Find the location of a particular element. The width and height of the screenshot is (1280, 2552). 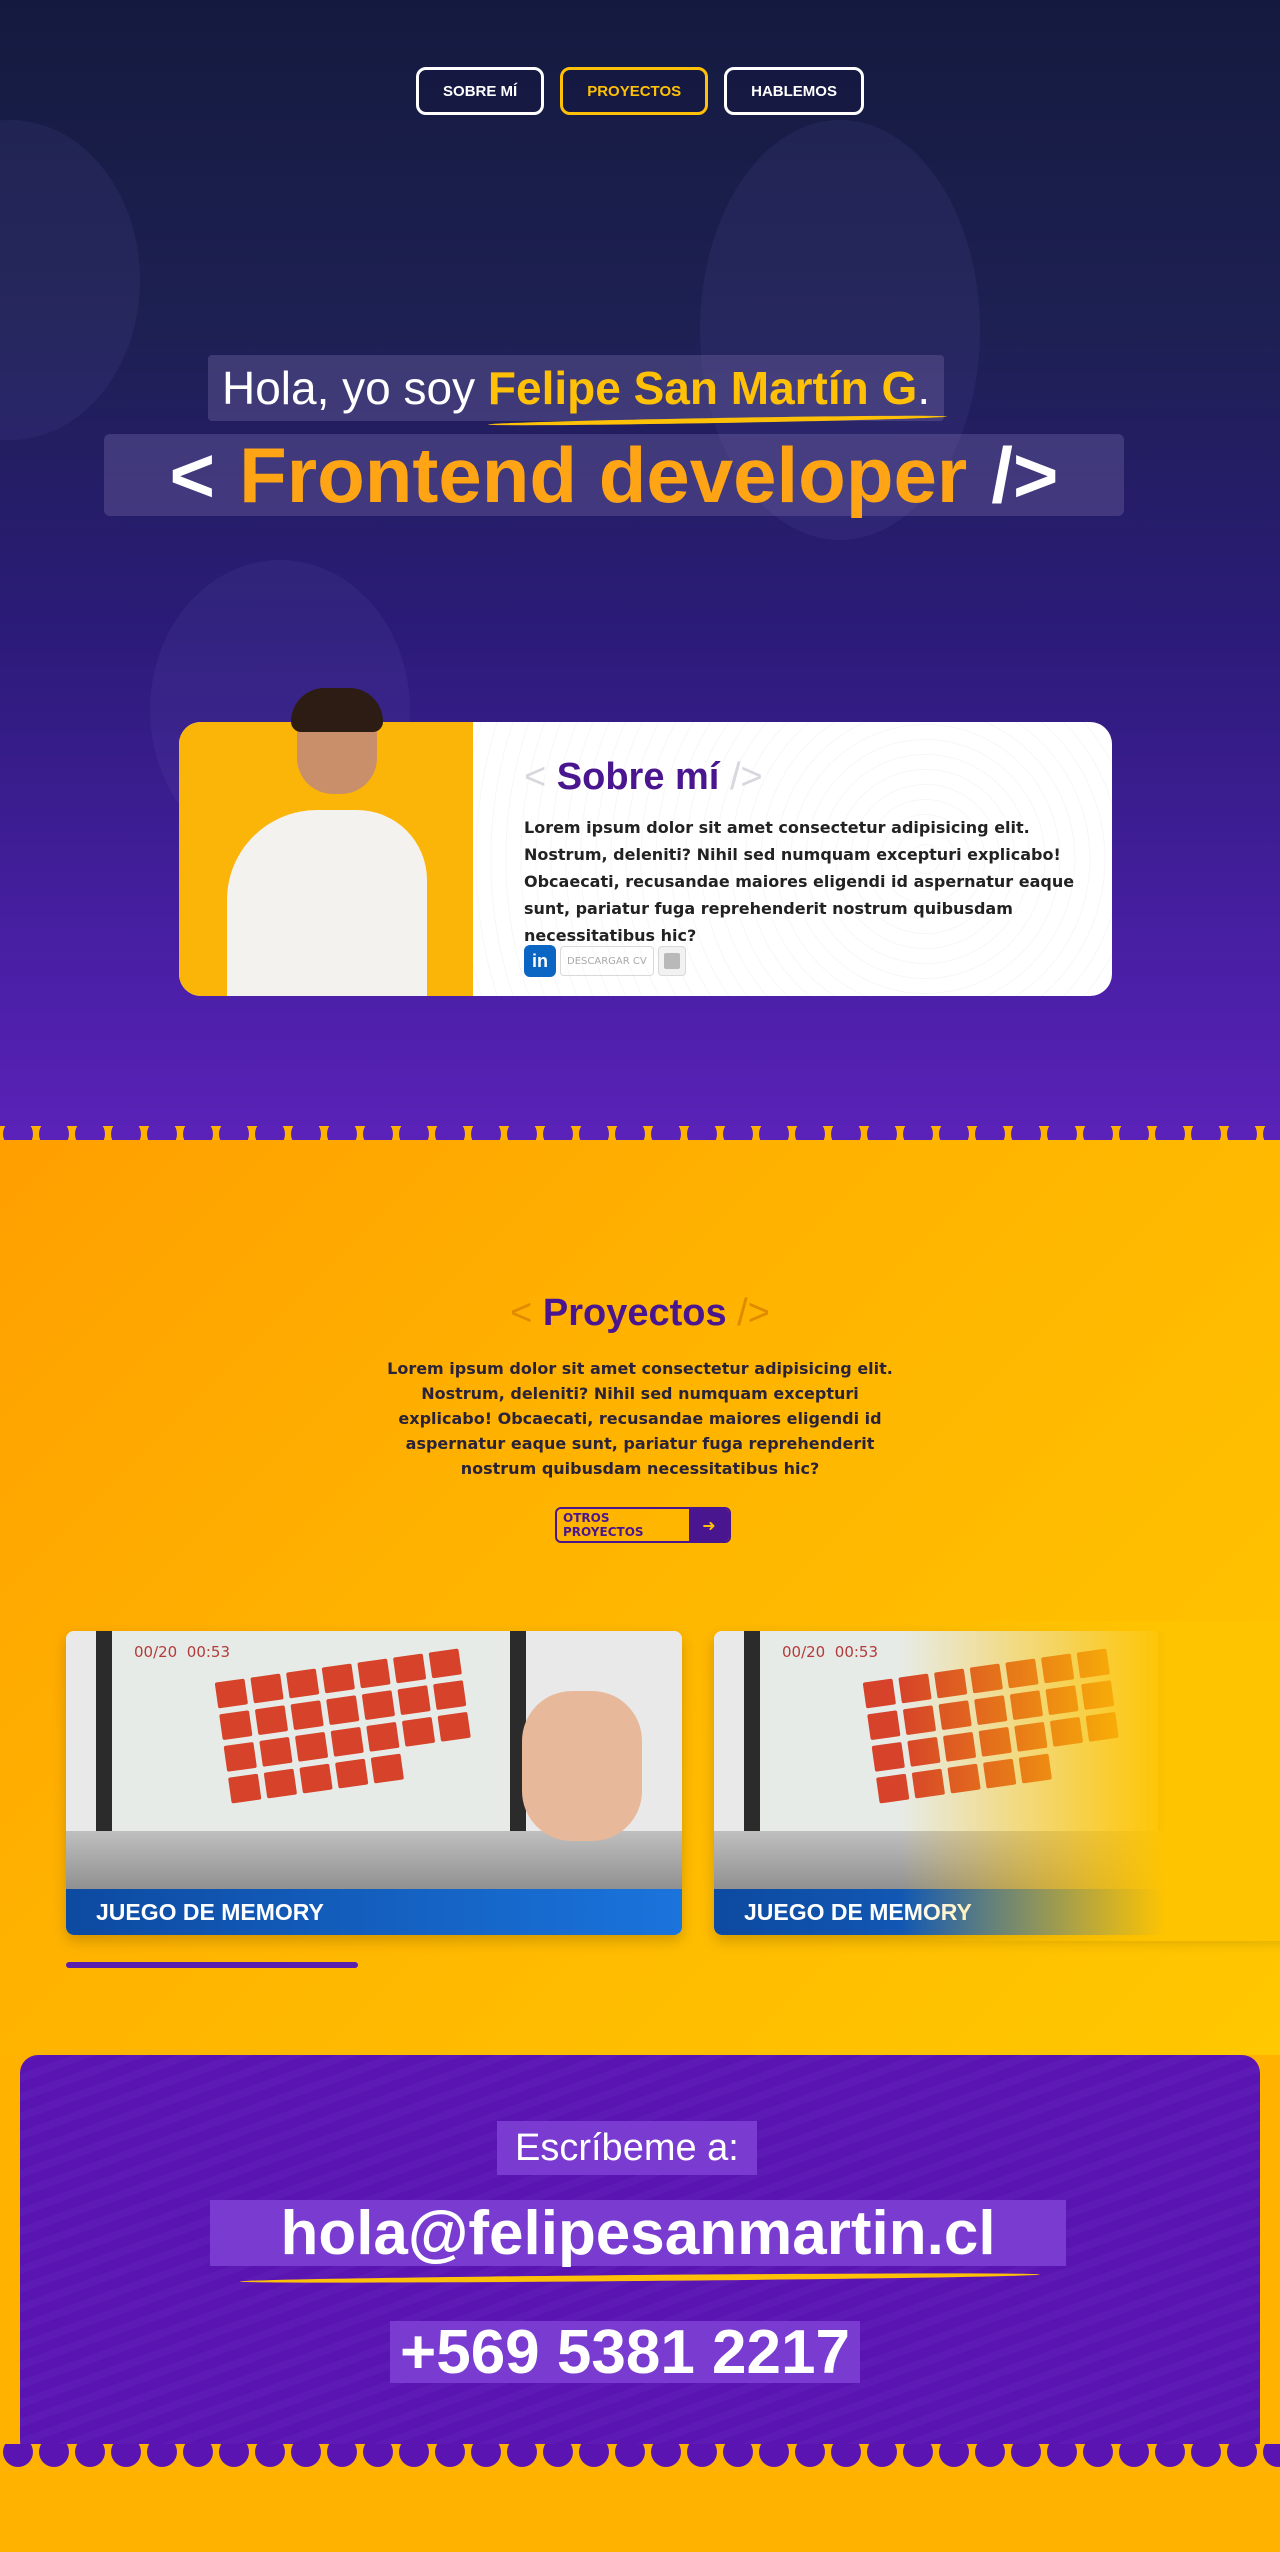

main-nav: SOBRE MÍ PROYECTOS HABLEMOS is located at coordinates (640, 91).